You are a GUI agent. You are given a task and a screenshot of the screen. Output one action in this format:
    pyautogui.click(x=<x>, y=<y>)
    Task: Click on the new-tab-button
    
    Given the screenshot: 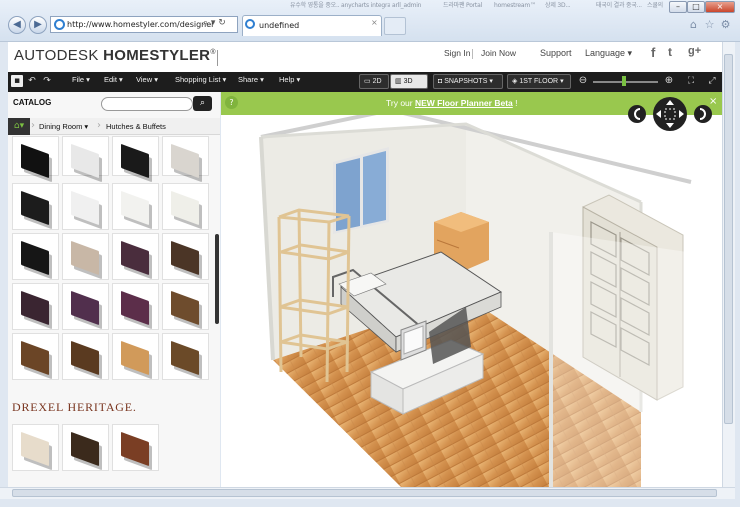 What is the action you would take?
    pyautogui.click(x=395, y=26)
    